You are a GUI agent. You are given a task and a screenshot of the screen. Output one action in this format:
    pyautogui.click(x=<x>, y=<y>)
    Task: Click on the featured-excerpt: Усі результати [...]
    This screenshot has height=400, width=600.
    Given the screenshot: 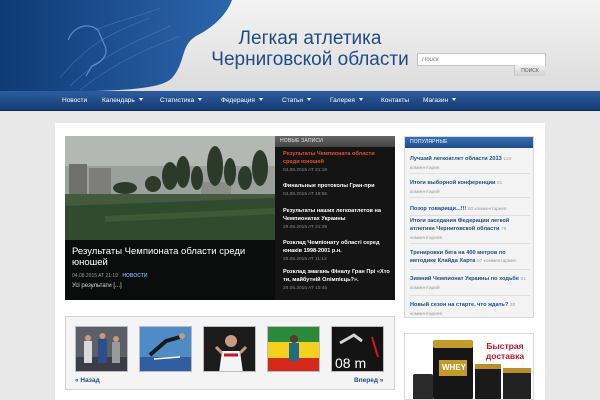 What is the action you would take?
    pyautogui.click(x=97, y=286)
    